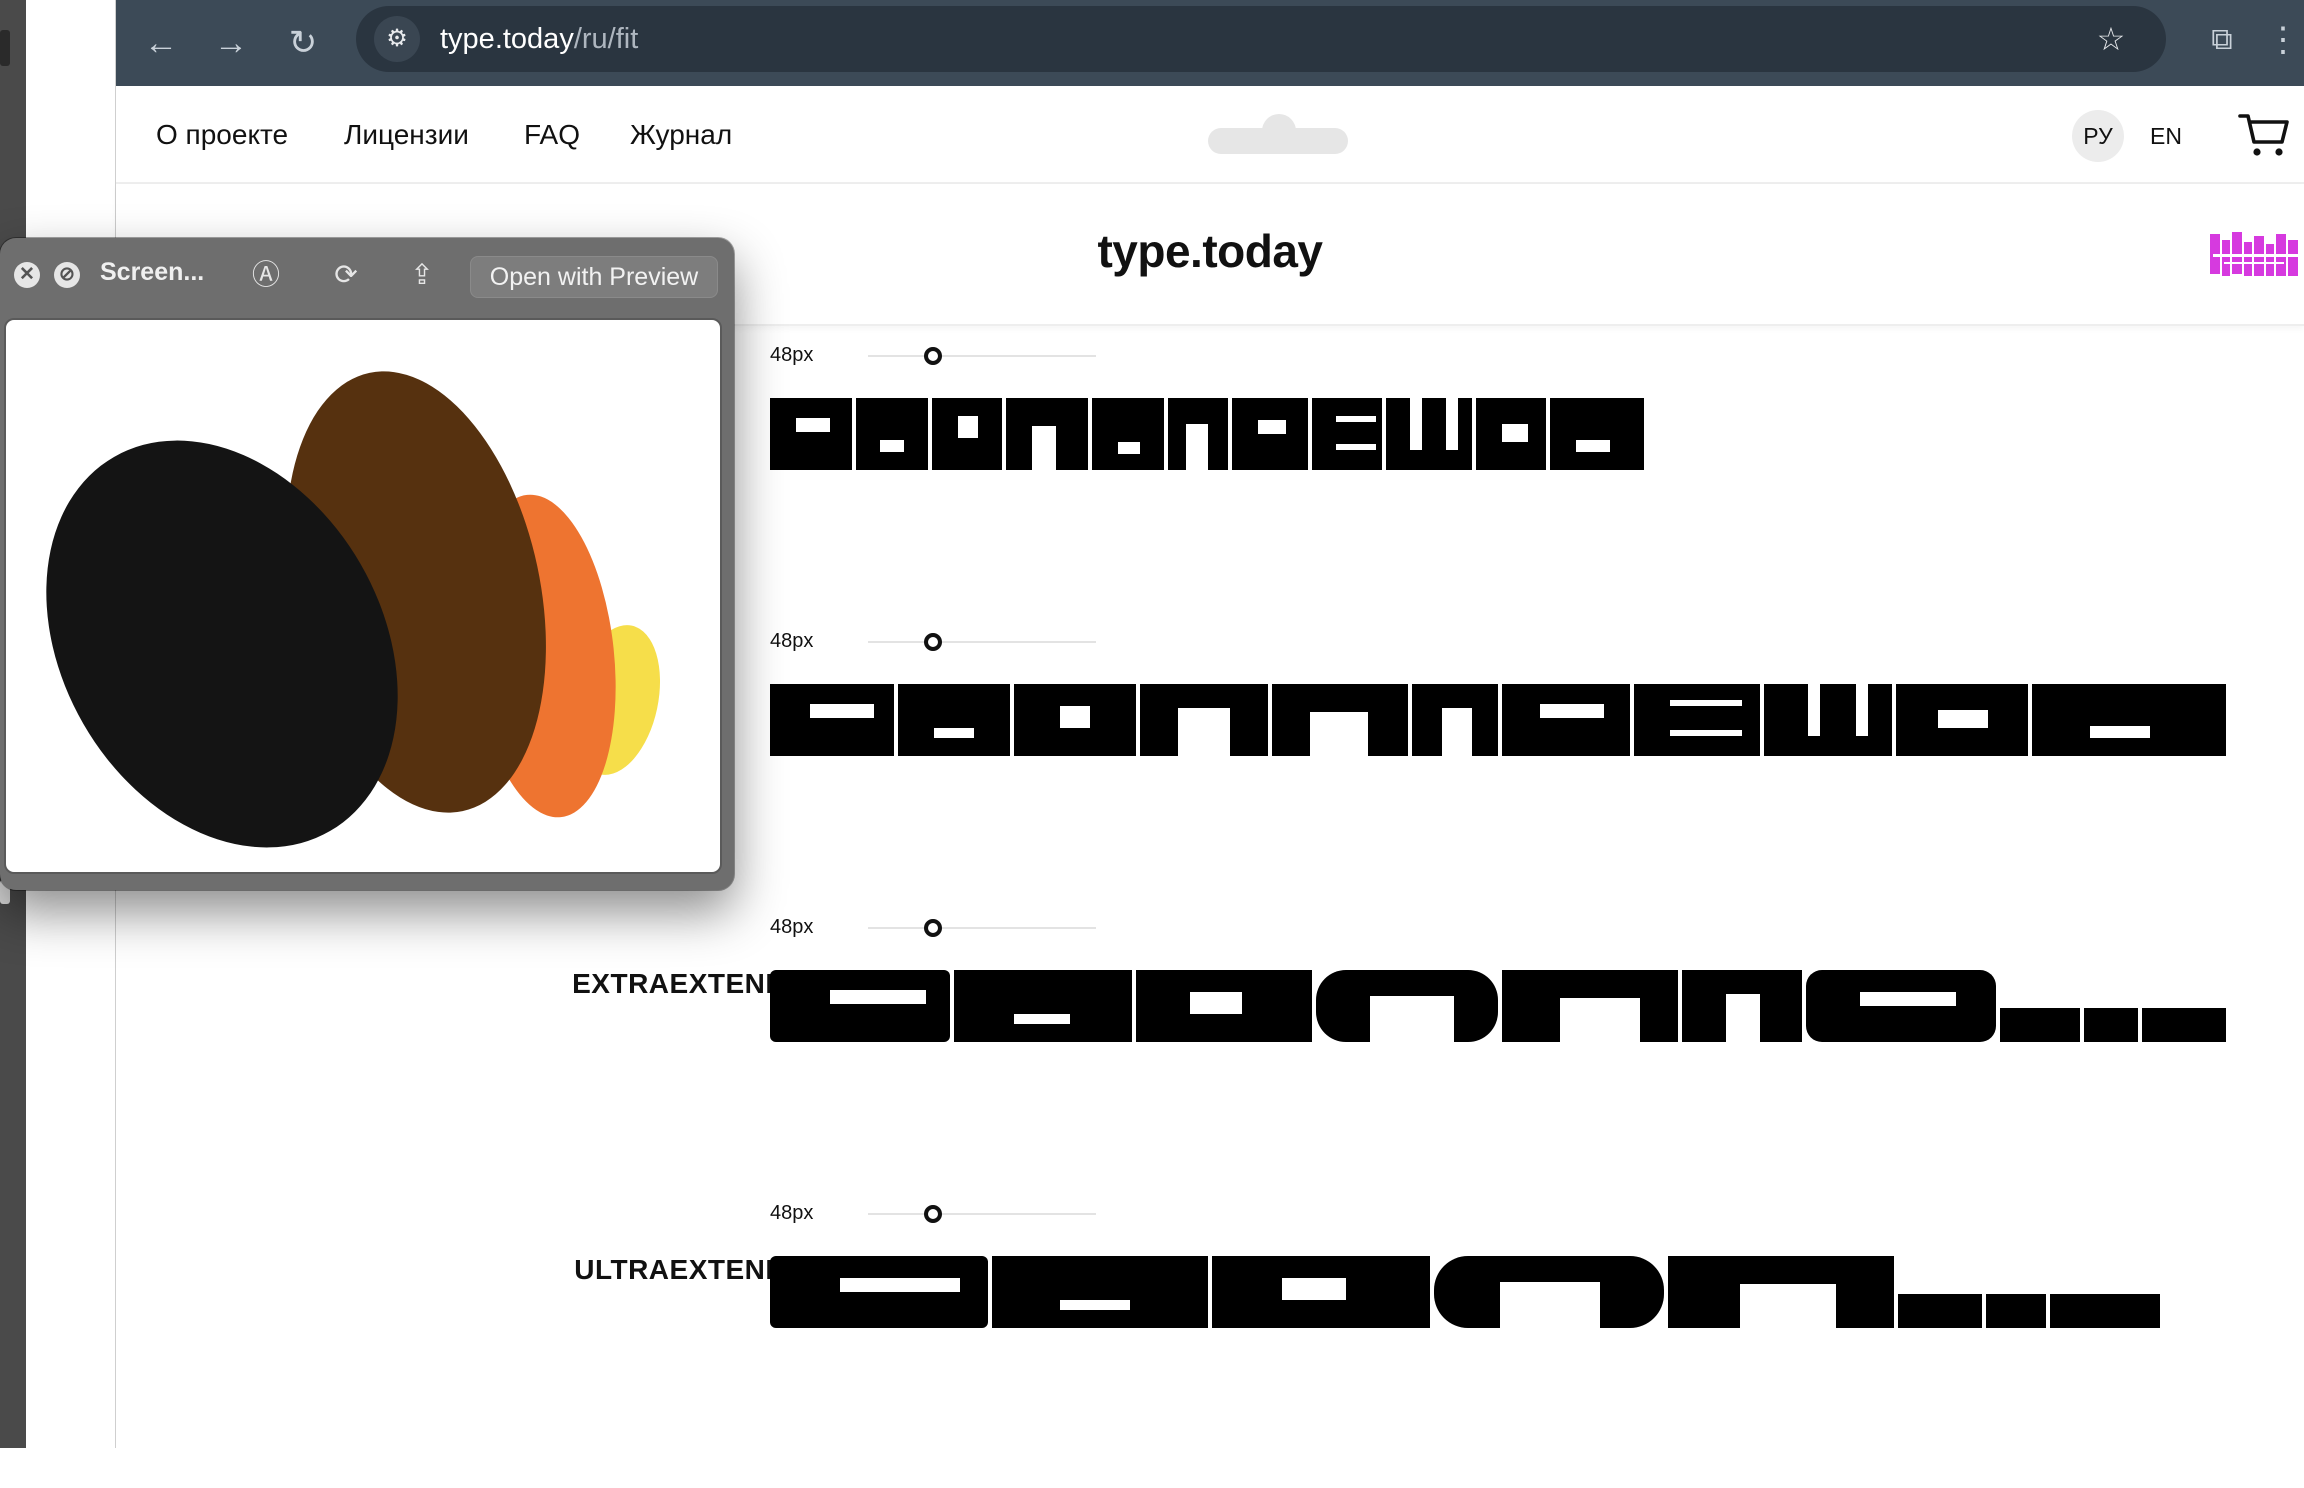  Describe the element at coordinates (1278, 141) in the screenshot. I see `site-logo` at that location.